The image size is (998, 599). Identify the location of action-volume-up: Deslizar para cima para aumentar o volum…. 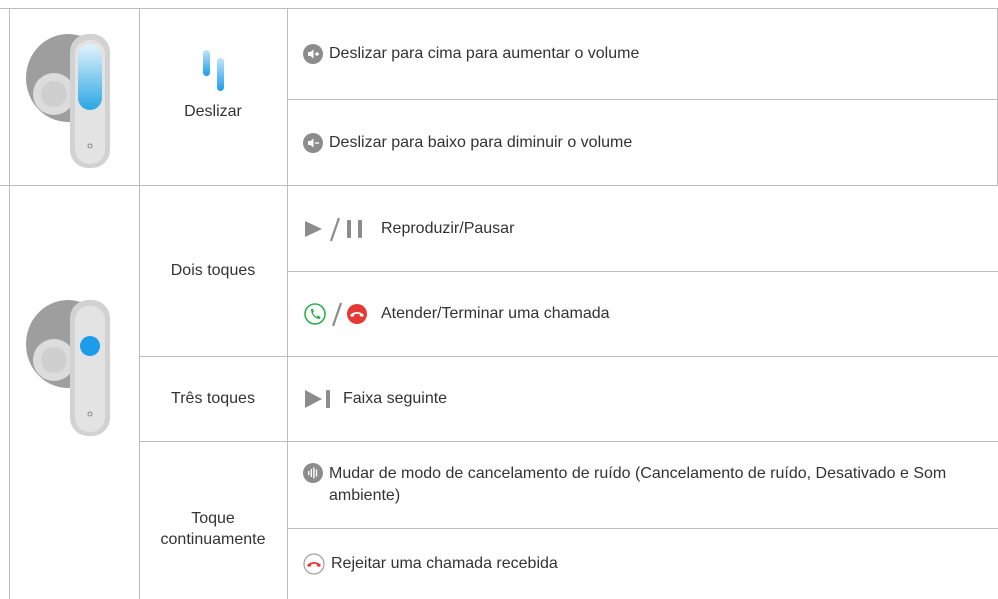
(640, 54).